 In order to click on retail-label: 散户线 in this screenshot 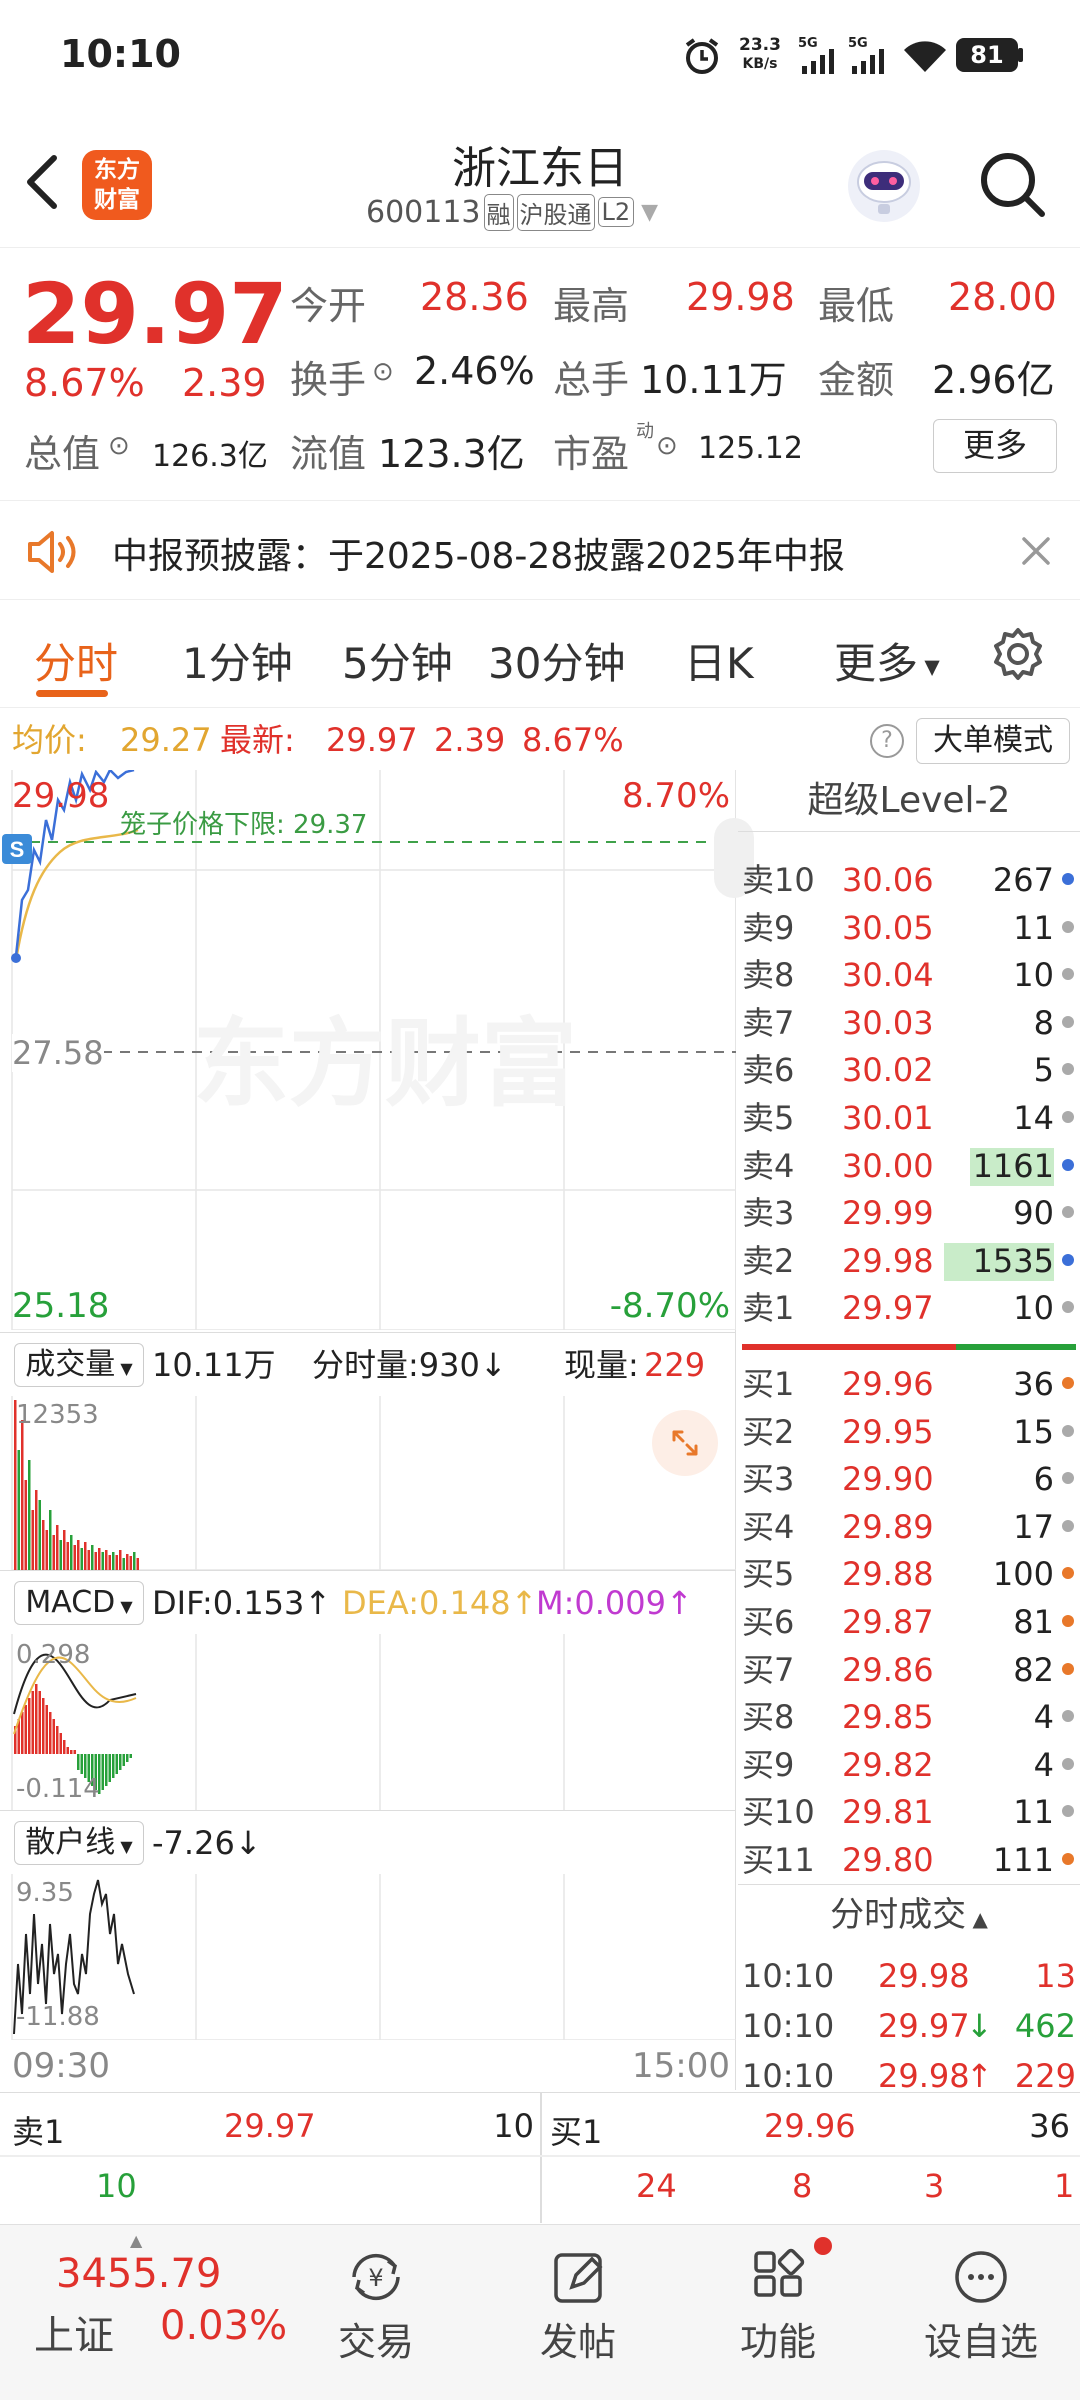, I will do `click(70, 1842)`.